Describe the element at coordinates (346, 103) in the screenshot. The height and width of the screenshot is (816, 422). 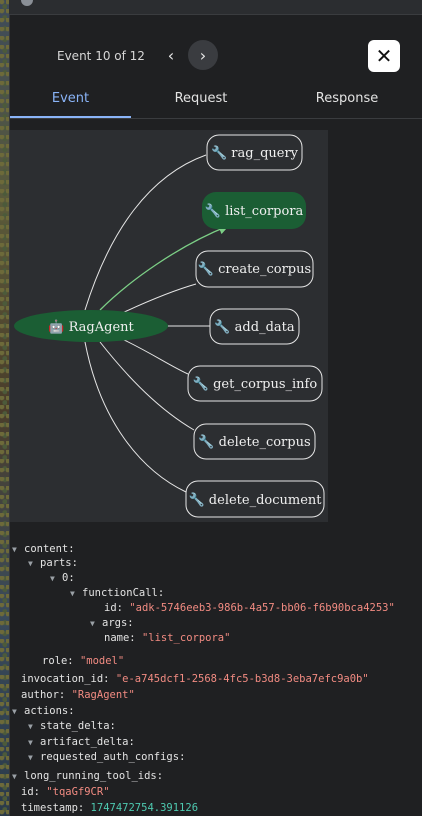
I see `tab-response: Response` at that location.